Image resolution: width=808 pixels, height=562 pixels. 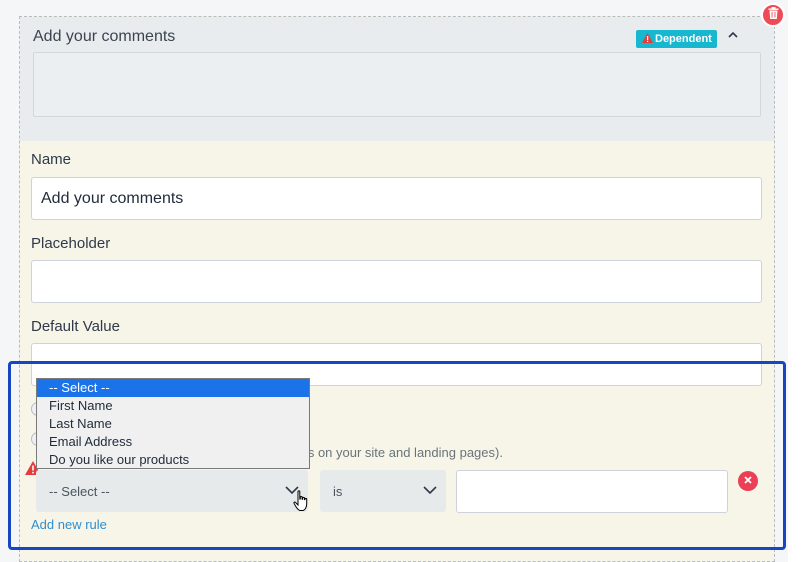 What do you see at coordinates (798, 281) in the screenshot?
I see `page-right-strip` at bounding box center [798, 281].